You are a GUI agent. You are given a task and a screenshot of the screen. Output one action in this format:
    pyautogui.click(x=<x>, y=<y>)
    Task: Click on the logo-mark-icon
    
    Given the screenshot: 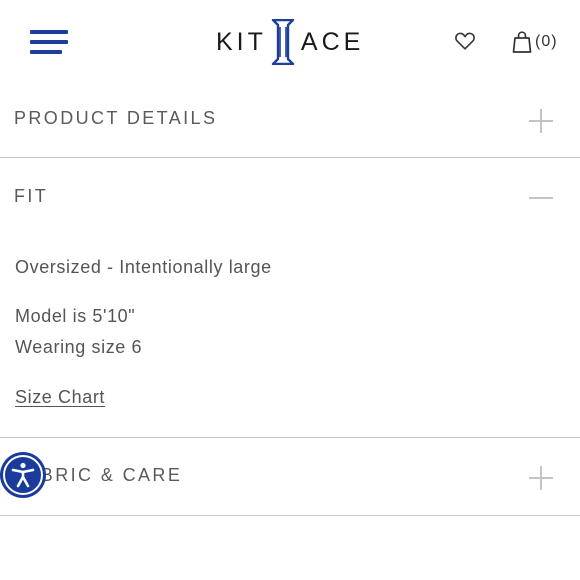 What is the action you would take?
    pyautogui.click(x=283, y=42)
    